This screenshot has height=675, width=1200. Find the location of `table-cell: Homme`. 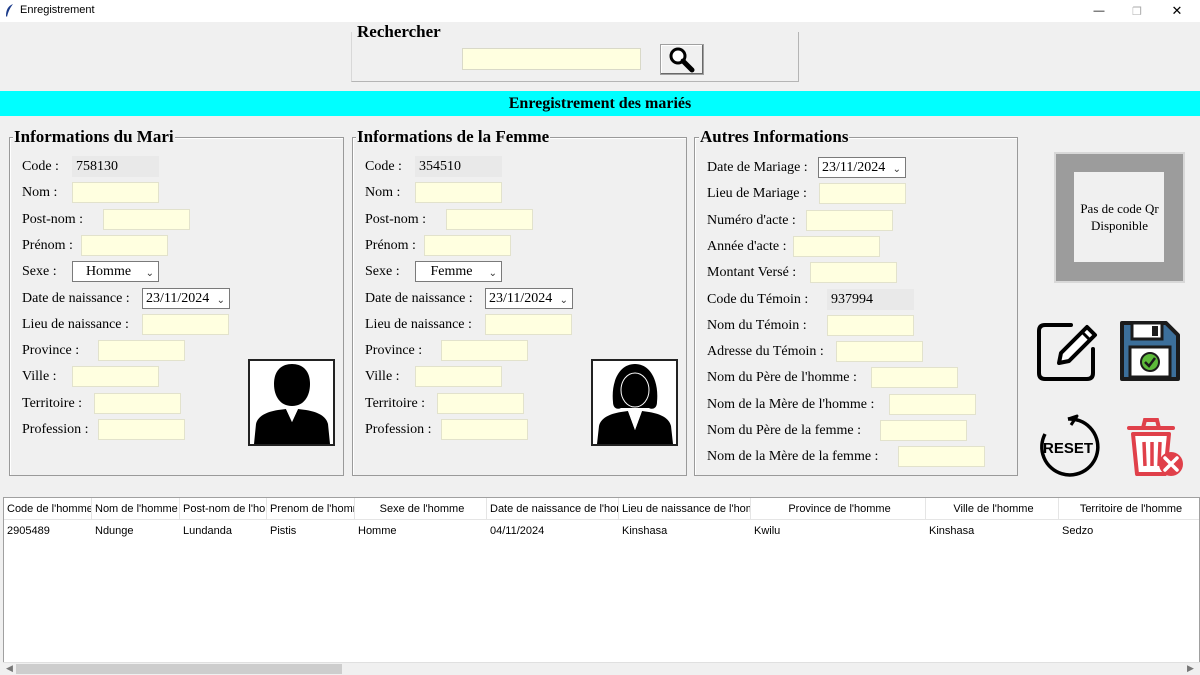

table-cell: Homme is located at coordinates (377, 531).